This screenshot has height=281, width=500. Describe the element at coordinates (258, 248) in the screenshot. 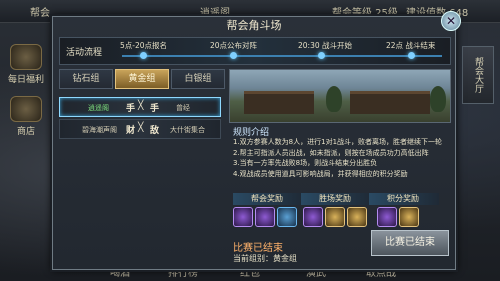

I see `match-status: 比赛已结束` at that location.